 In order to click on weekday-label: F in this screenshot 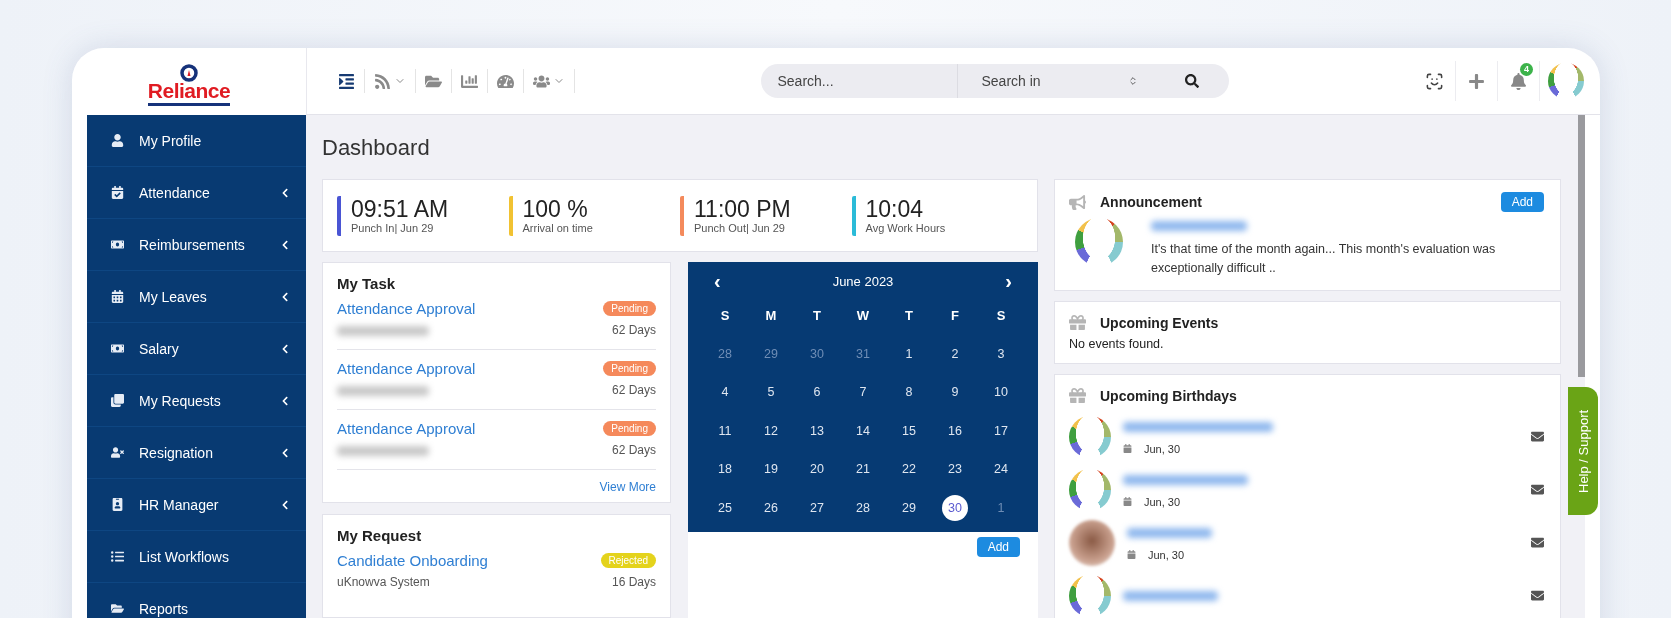, I will do `click(955, 315)`.